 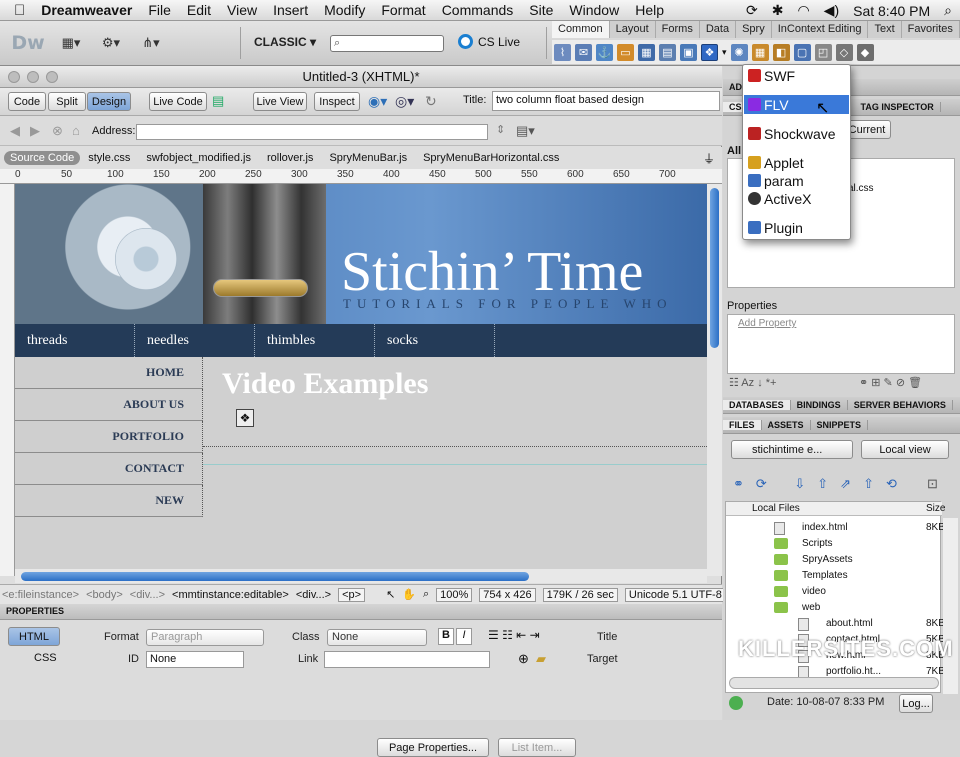 I want to click on close-window-button, so click(x=14, y=77).